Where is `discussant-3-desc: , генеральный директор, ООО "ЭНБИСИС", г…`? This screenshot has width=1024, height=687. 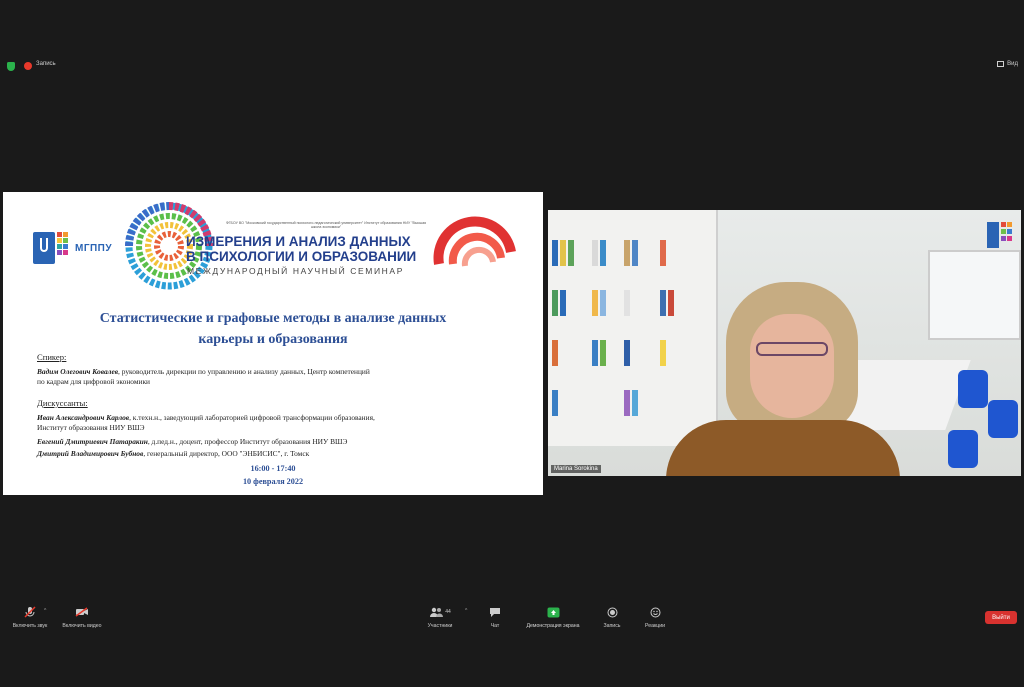
discussant-3-desc: , генеральный директор, ООО "ЭНБИСИС", г… is located at coordinates (226, 453).